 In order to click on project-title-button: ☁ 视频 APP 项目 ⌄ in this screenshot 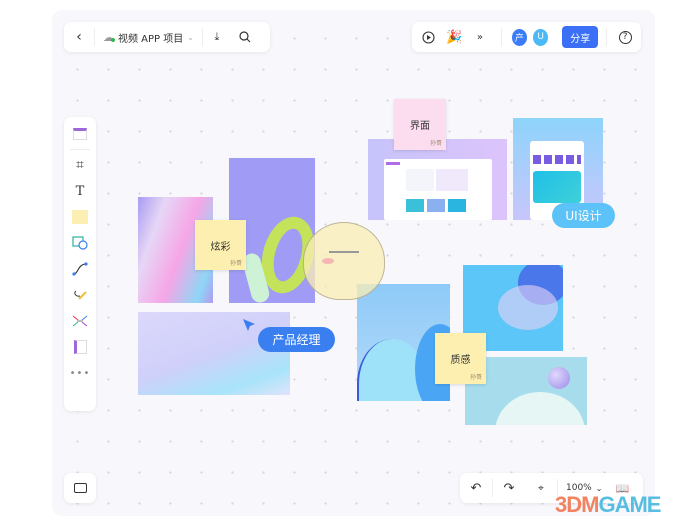, I will do `click(148, 37)`.